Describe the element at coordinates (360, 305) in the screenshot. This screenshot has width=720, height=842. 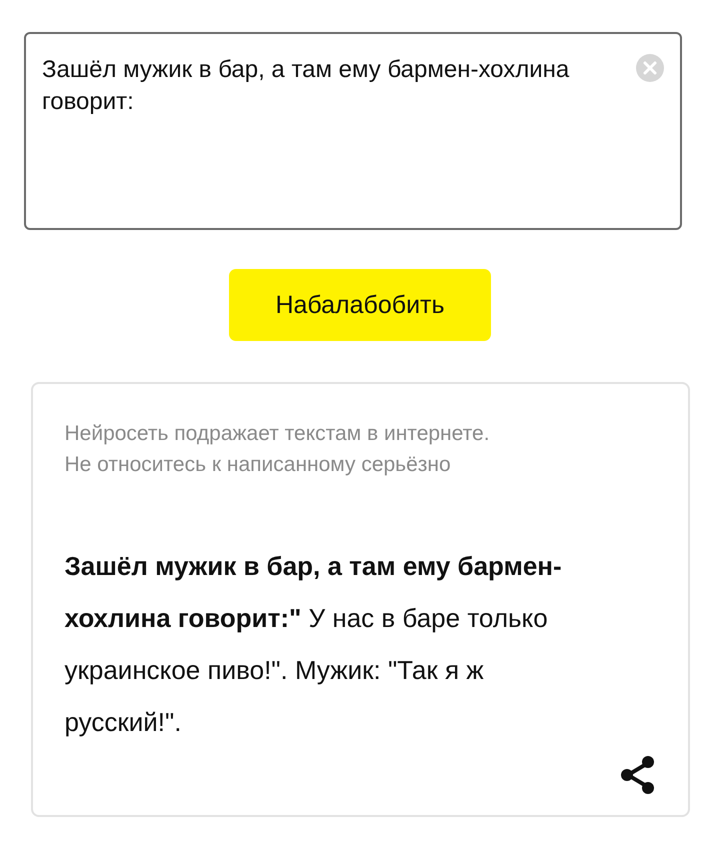
I see `generate-button: Набалабобить` at that location.